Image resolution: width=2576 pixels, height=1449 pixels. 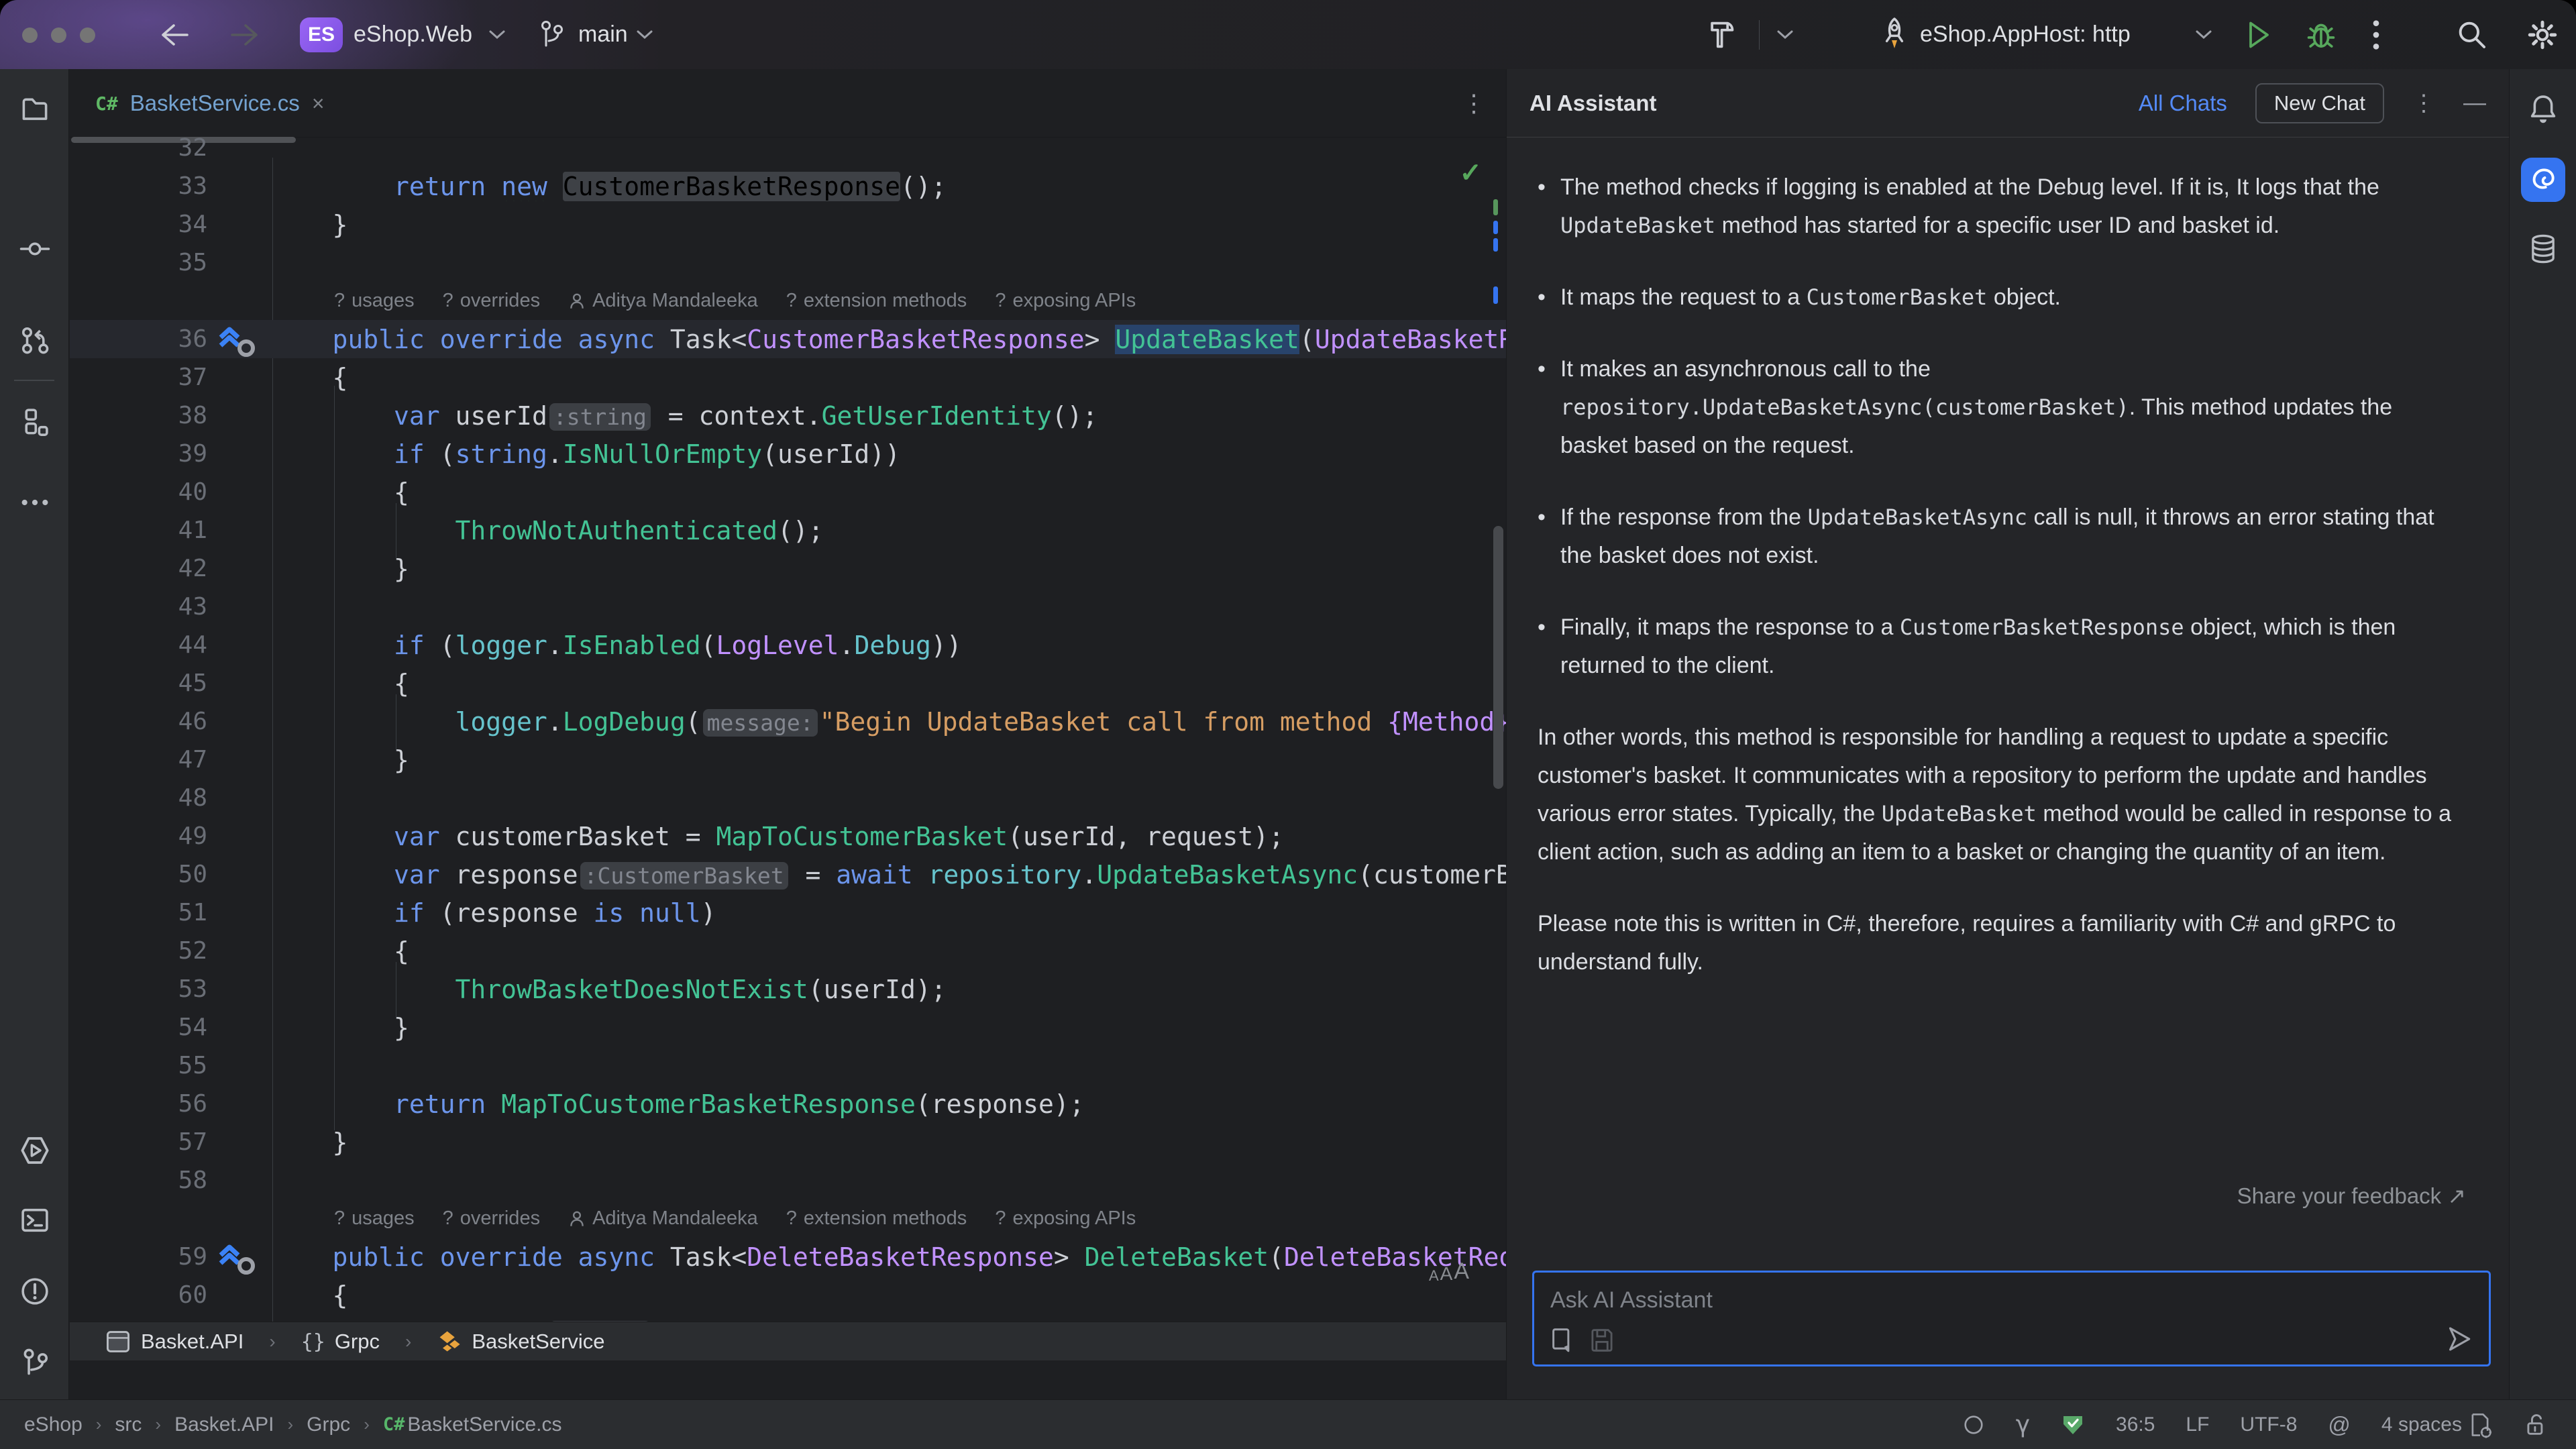 I want to click on indent-setting: 4 spaces, so click(x=2437, y=1424).